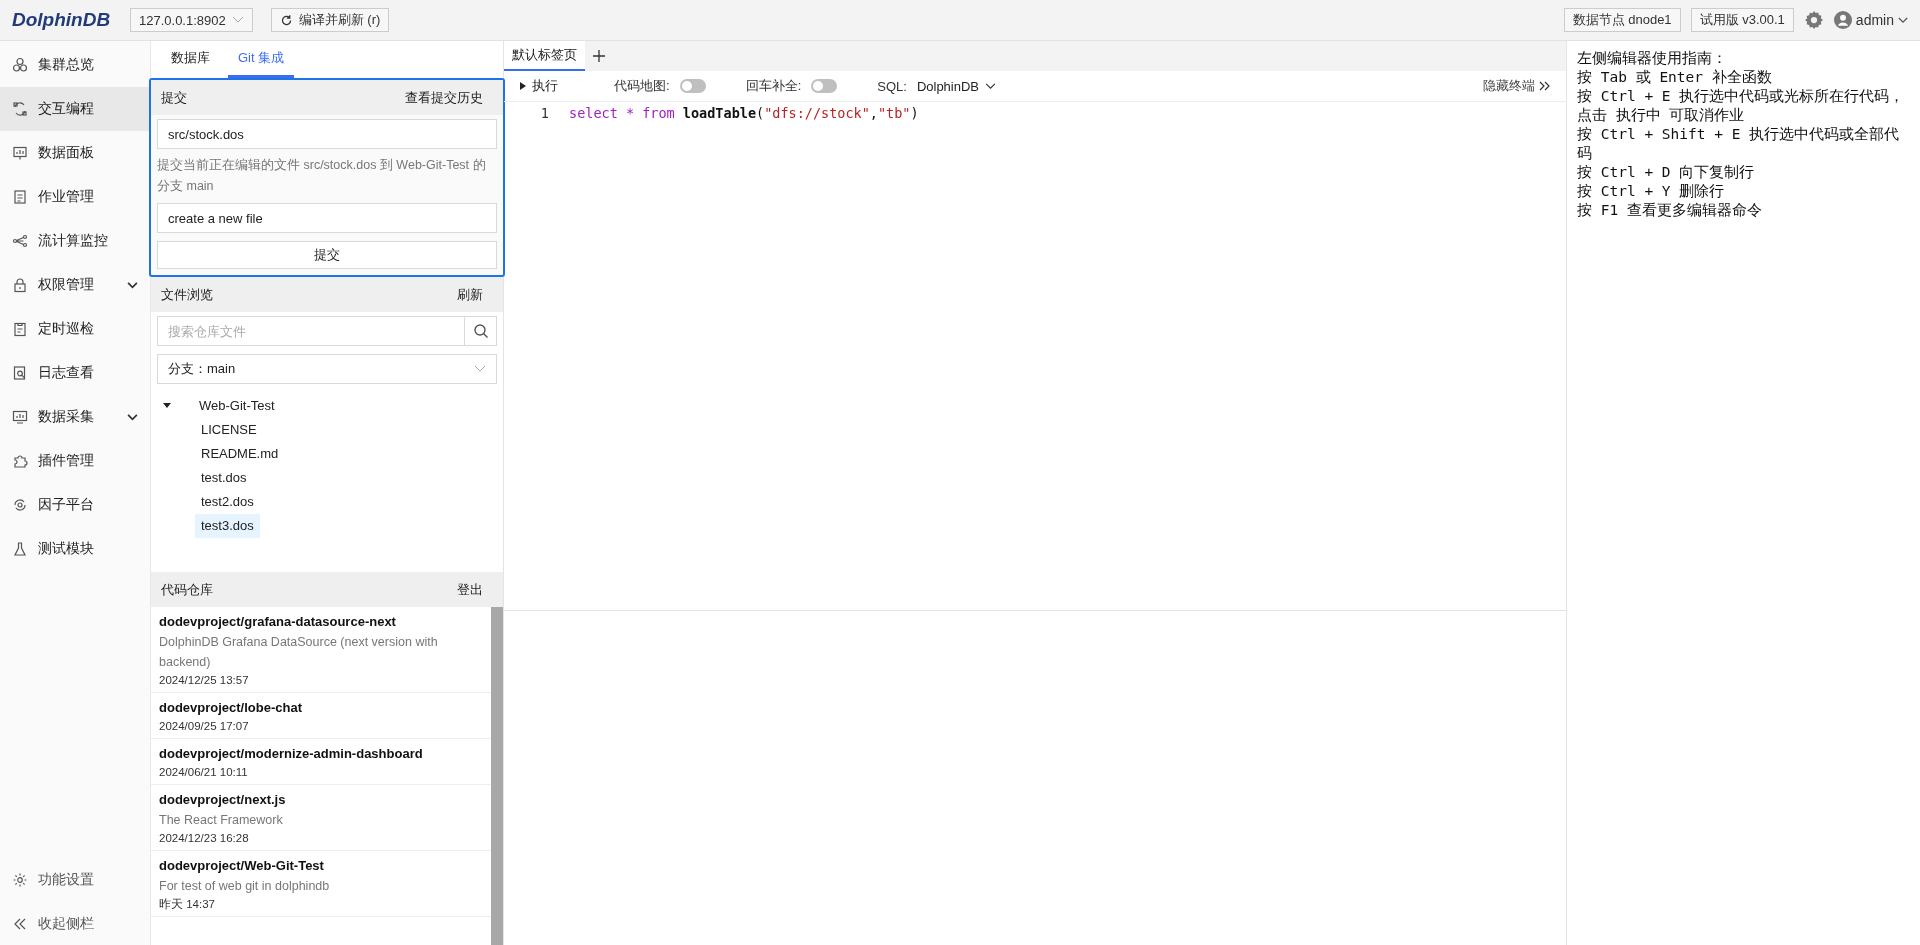 This screenshot has height=945, width=1920. What do you see at coordinates (240, 454) in the screenshot?
I see `tree-file: README.md` at bounding box center [240, 454].